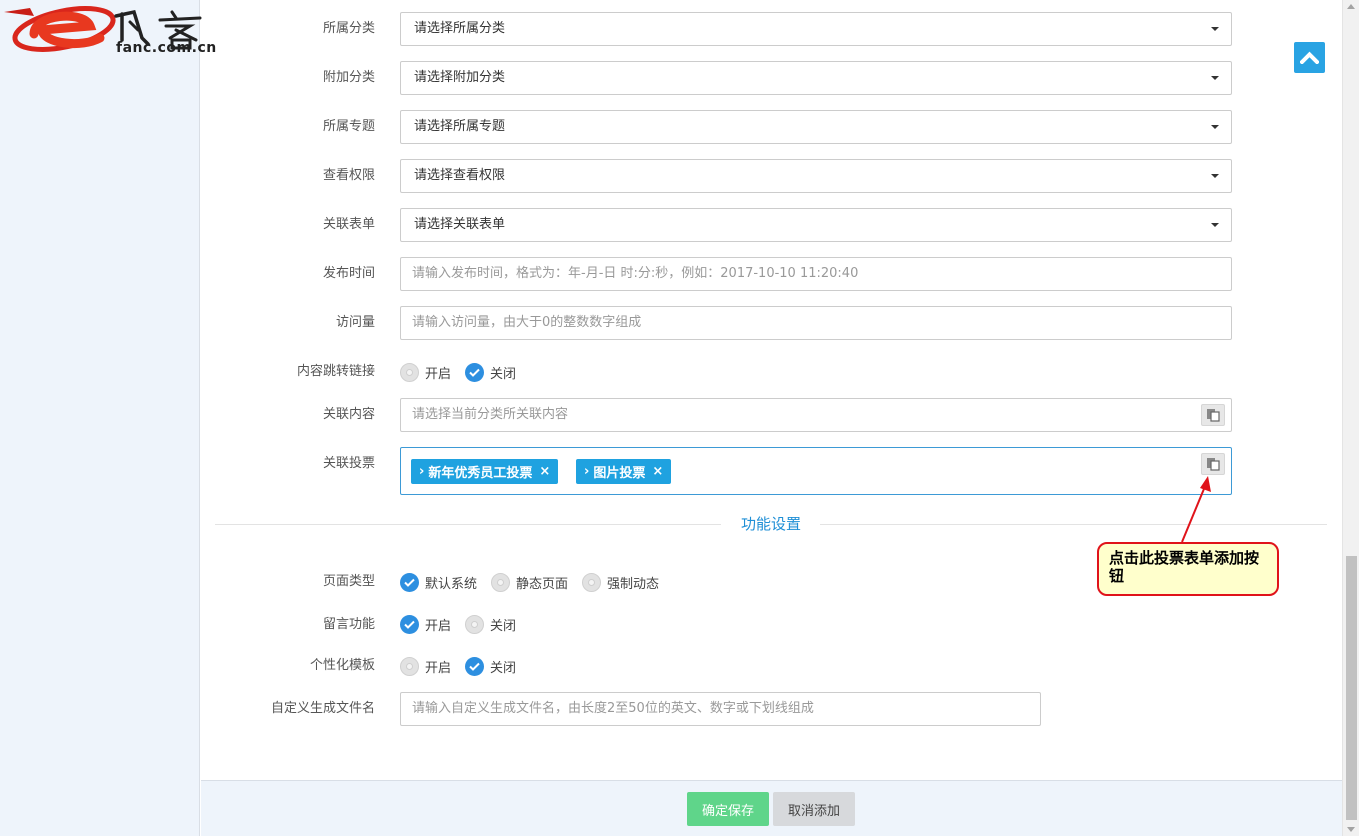 The image size is (1359, 836). Describe the element at coordinates (348, 624) in the screenshot. I see `comments-label: 留言功能` at that location.